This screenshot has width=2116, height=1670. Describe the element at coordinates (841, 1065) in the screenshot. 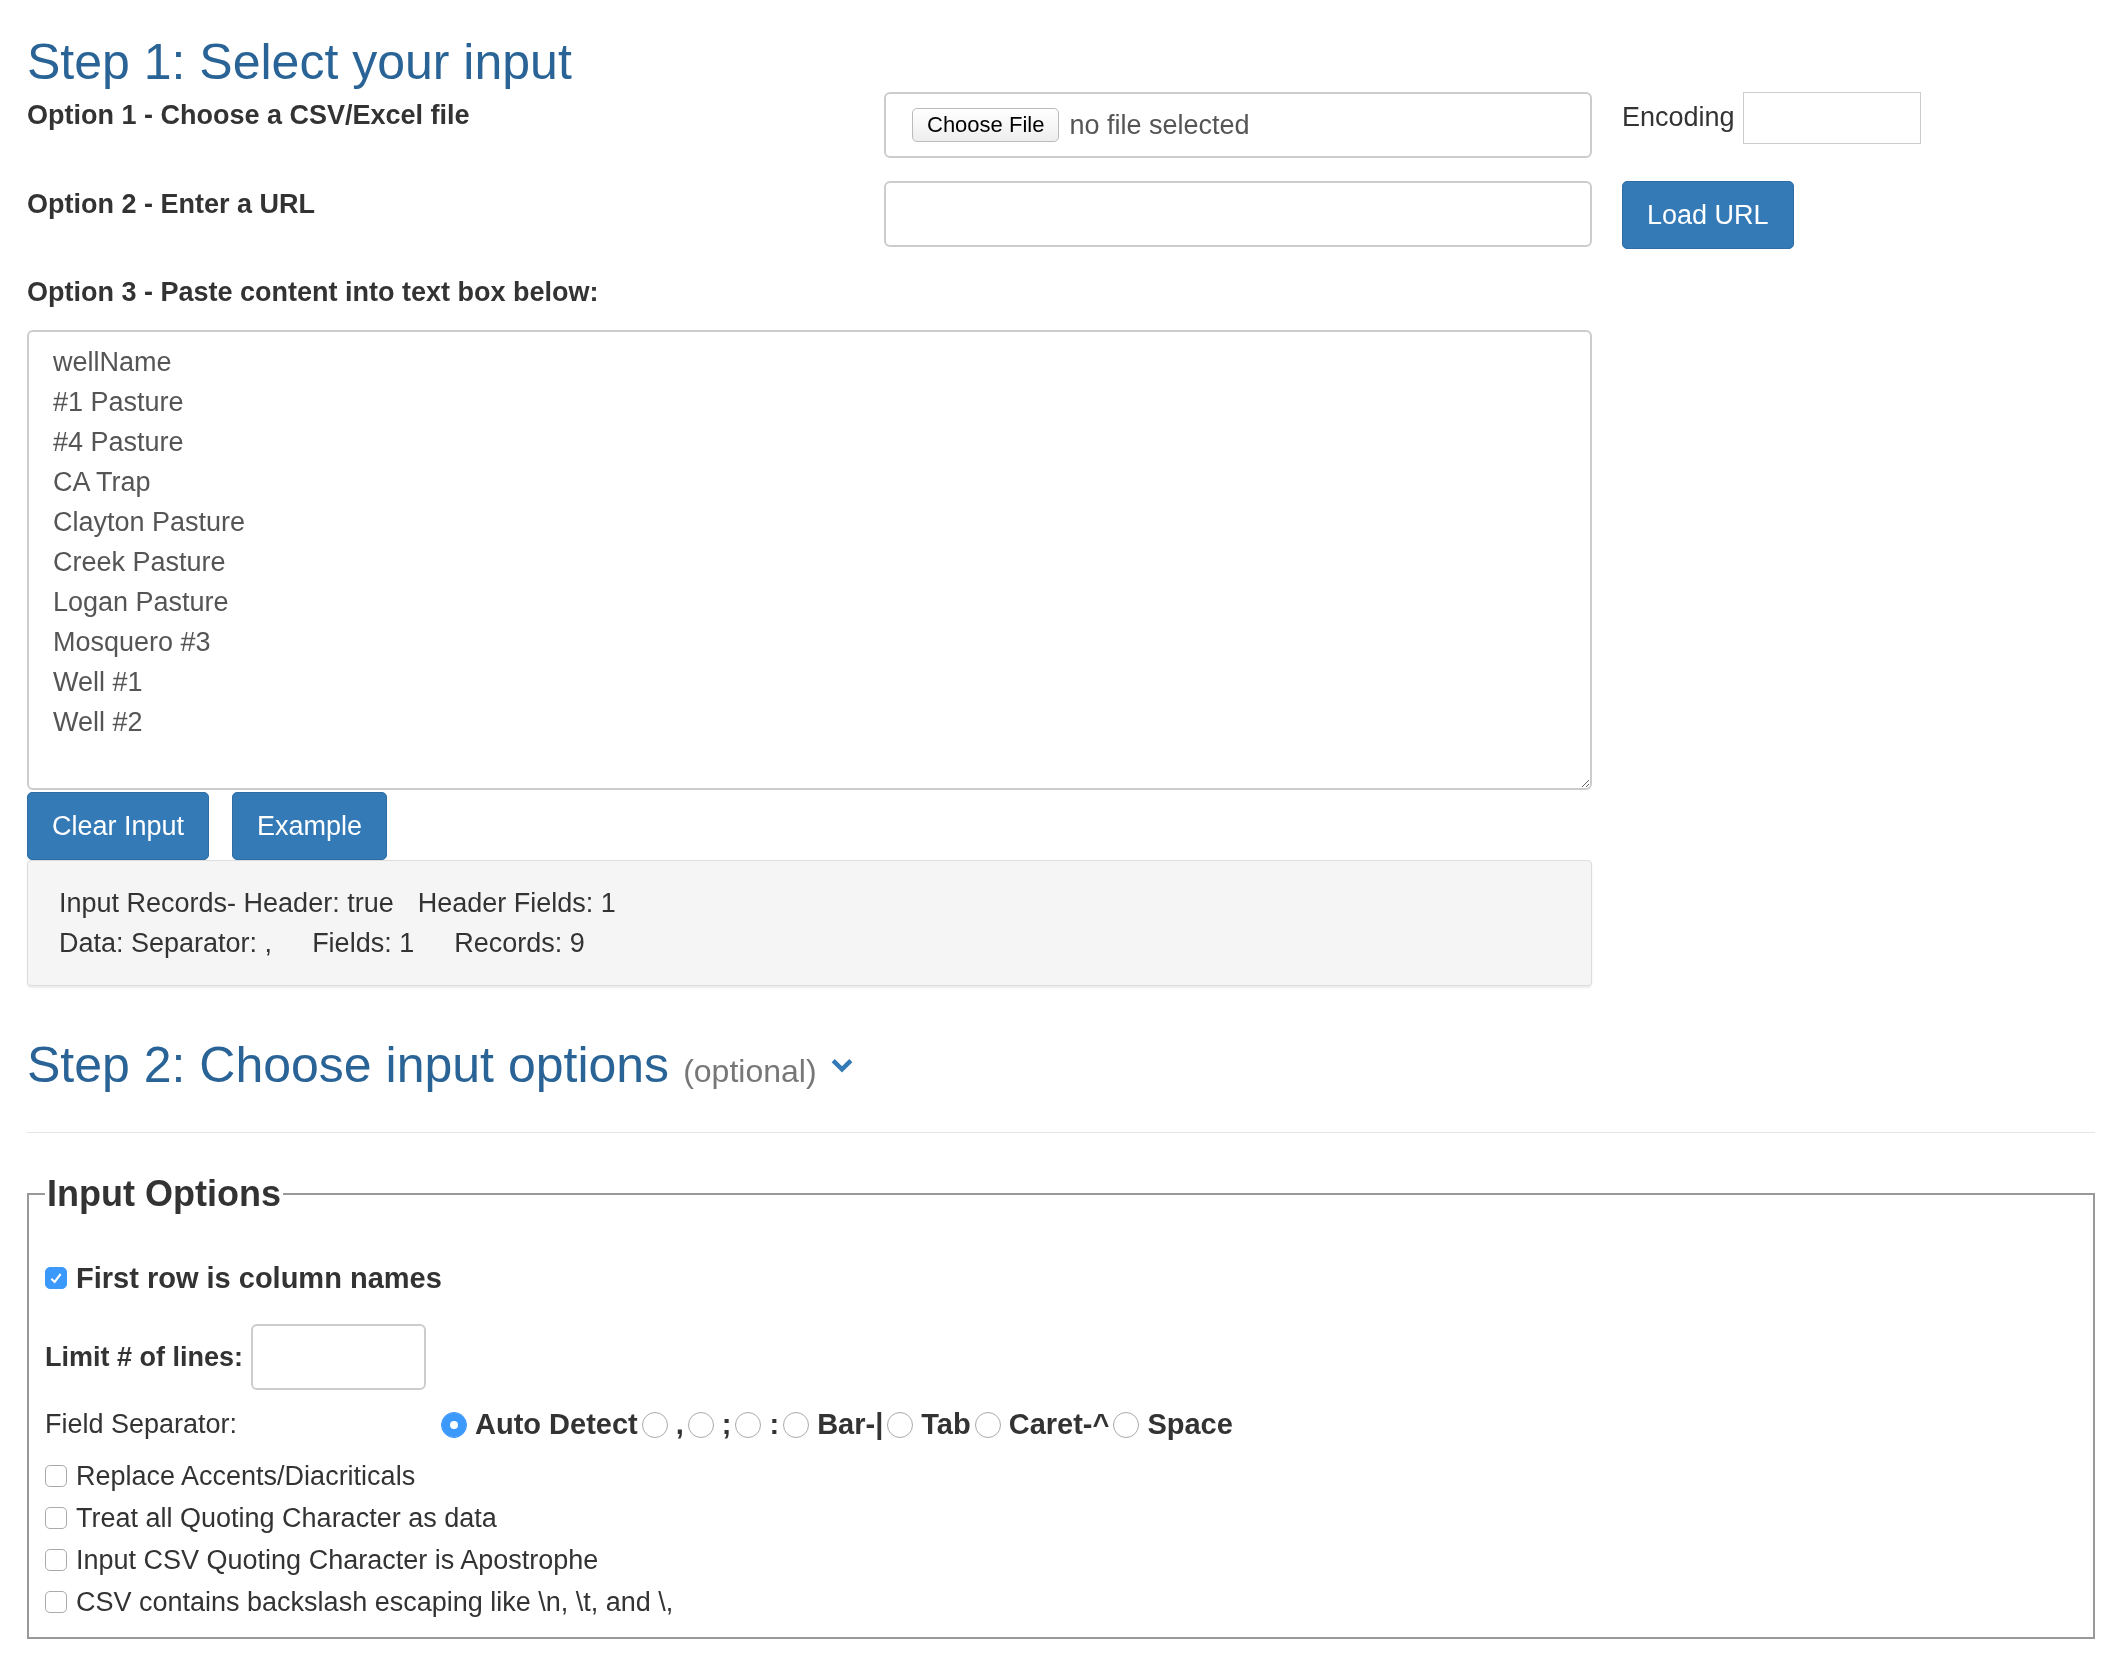

I see `chevron-icon` at that location.